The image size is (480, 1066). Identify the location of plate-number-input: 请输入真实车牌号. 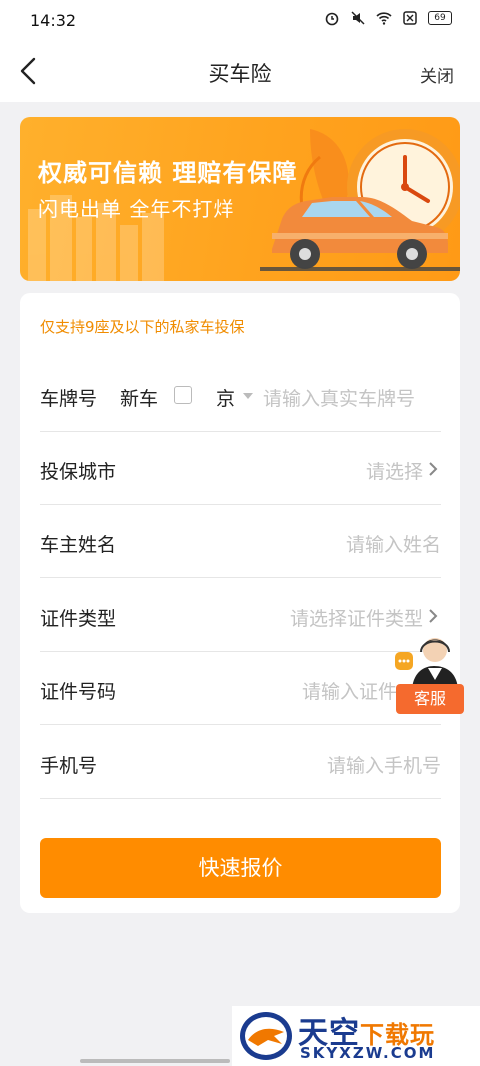
(339, 397).